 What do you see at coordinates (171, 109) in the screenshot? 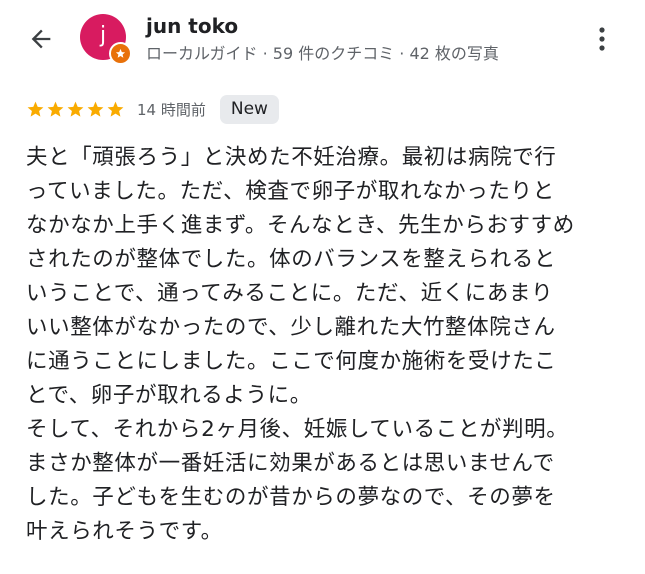
I see `review-time: 14 時間前` at bounding box center [171, 109].